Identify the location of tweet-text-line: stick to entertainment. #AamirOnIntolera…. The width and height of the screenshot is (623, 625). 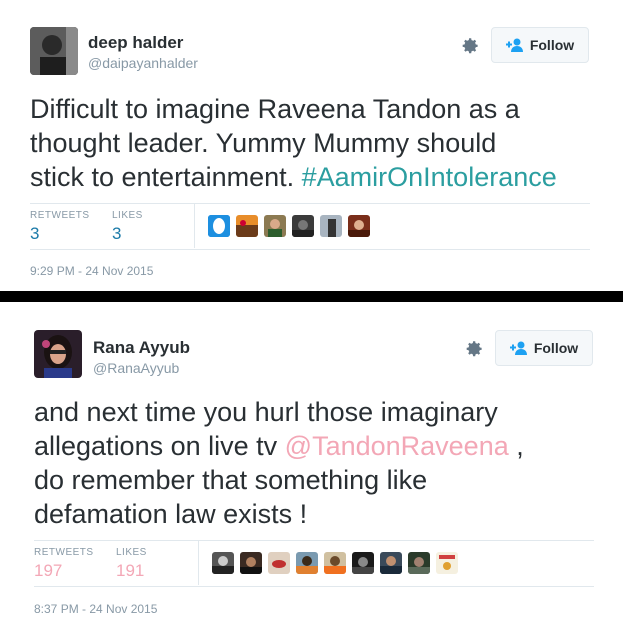
(320, 177).